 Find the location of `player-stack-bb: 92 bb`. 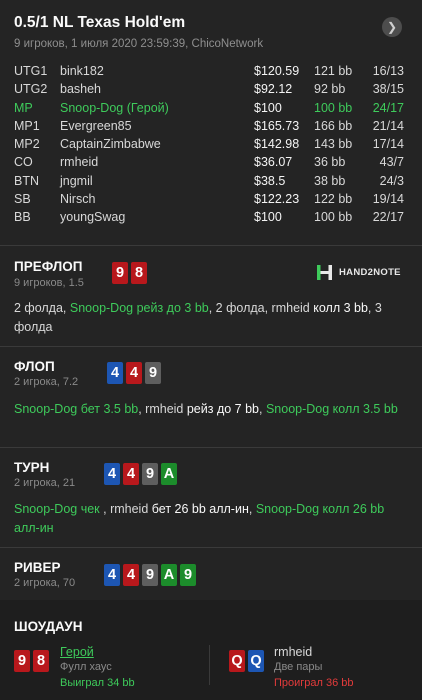

player-stack-bb: 92 bb is located at coordinates (330, 89).